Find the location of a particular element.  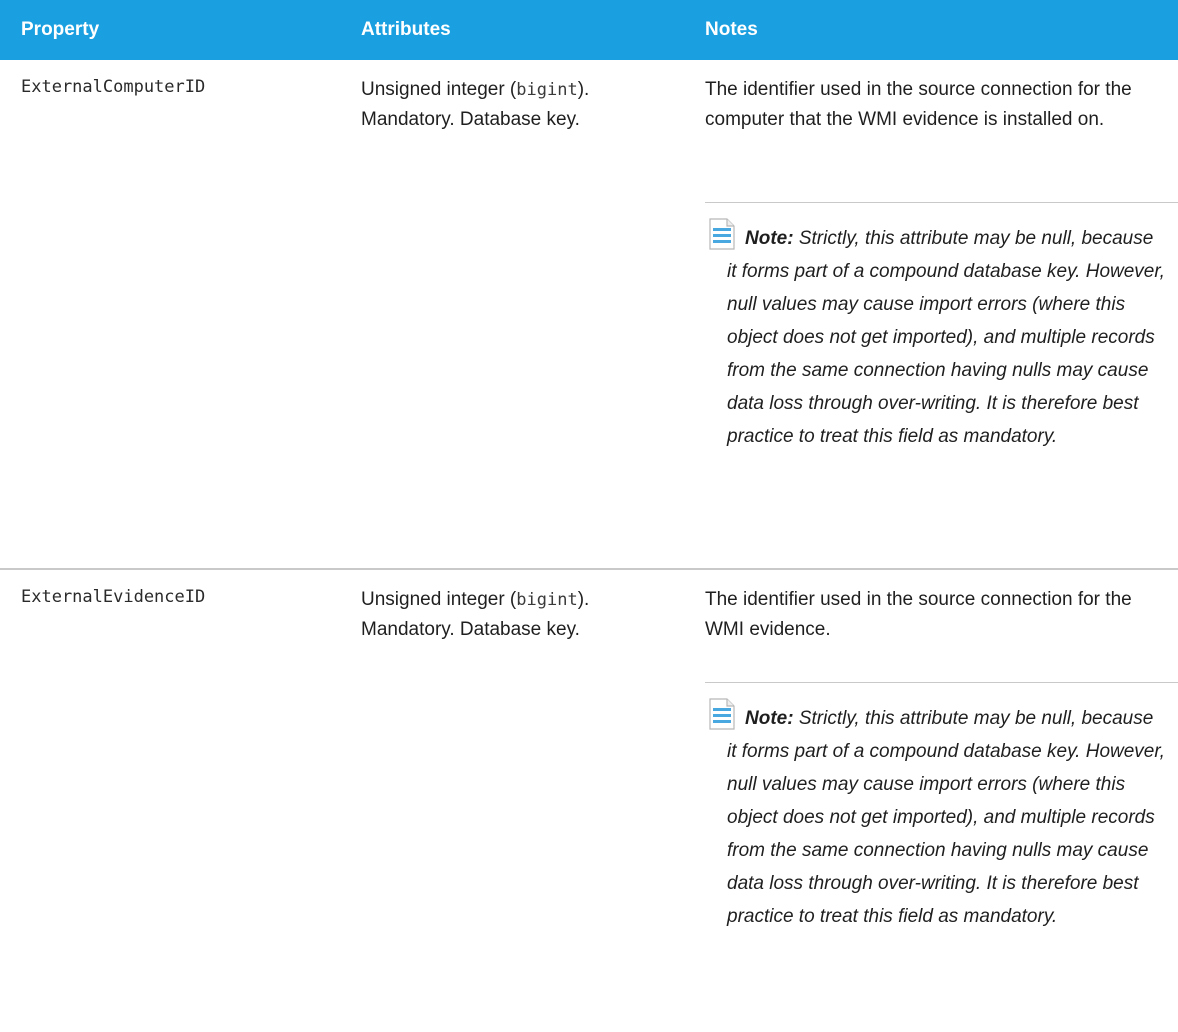

column-header-attributes: Attributes is located at coordinates (406, 29).